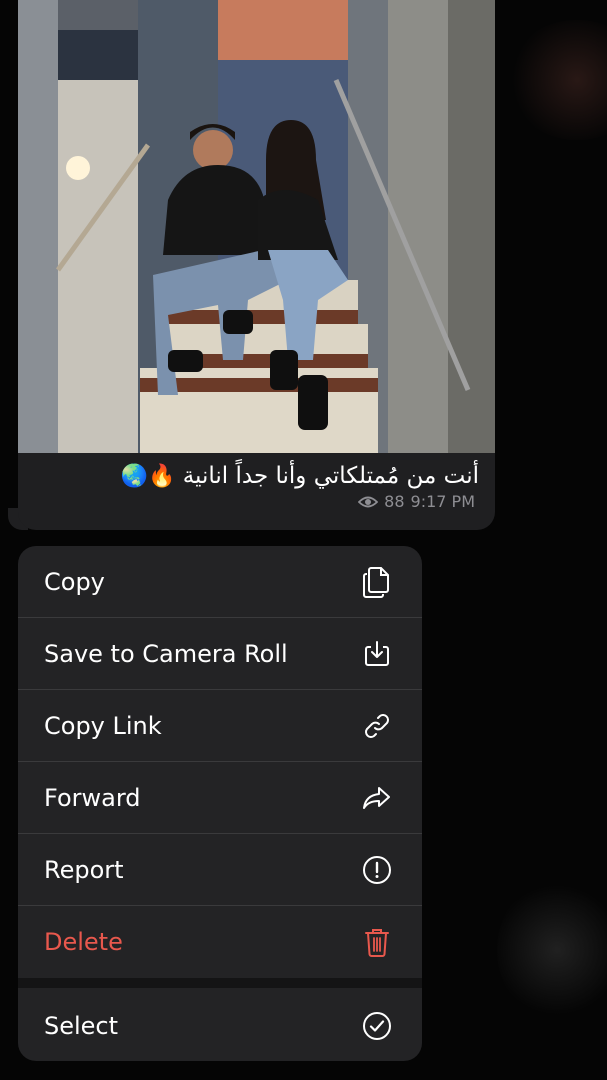 The width and height of the screenshot is (607, 1080). I want to click on menu-item-label: Delete, so click(83, 941).